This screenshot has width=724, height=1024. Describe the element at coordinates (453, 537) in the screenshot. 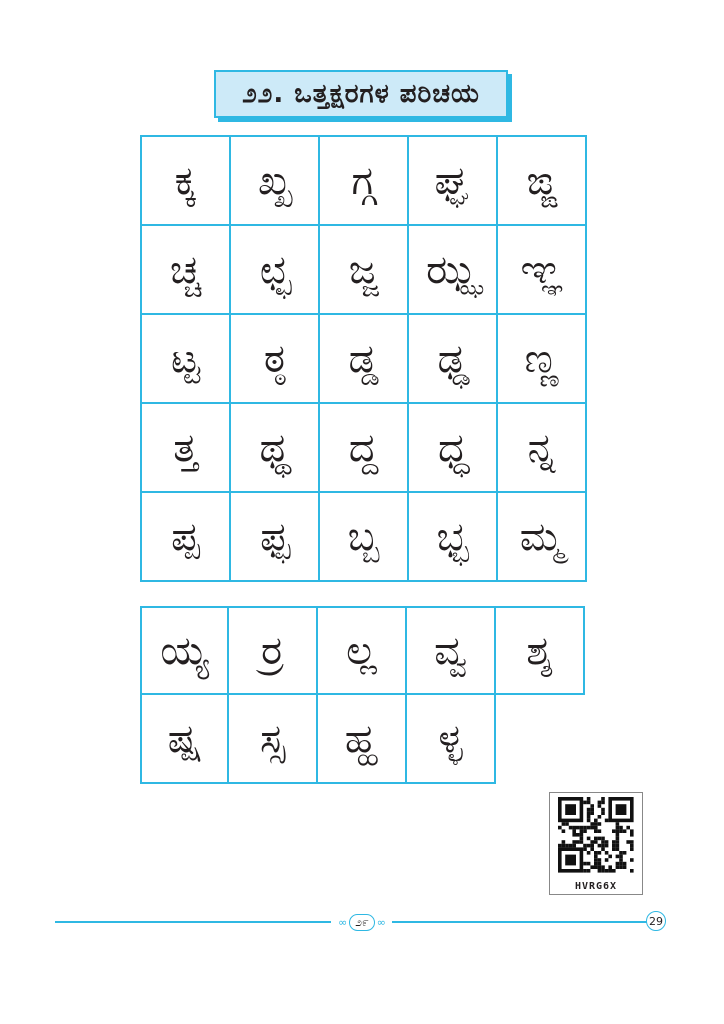

I see `letter-cell: ಭ್ಭ` at that location.